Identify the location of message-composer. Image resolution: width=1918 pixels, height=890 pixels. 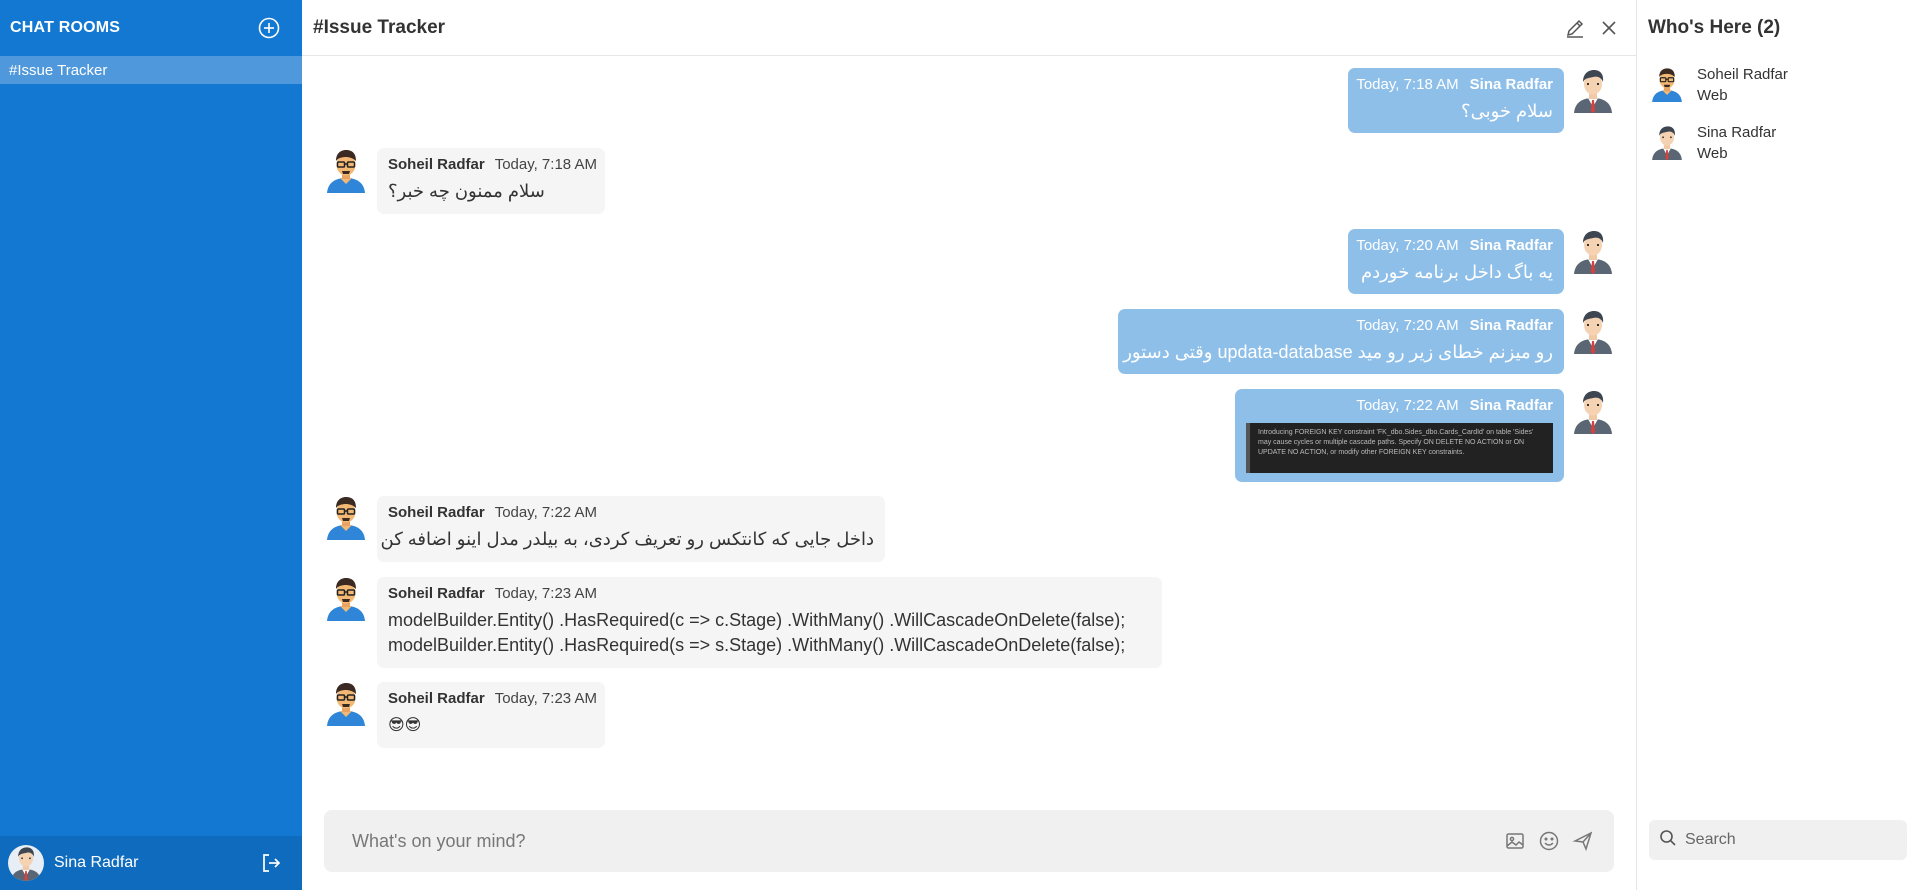
(969, 841).